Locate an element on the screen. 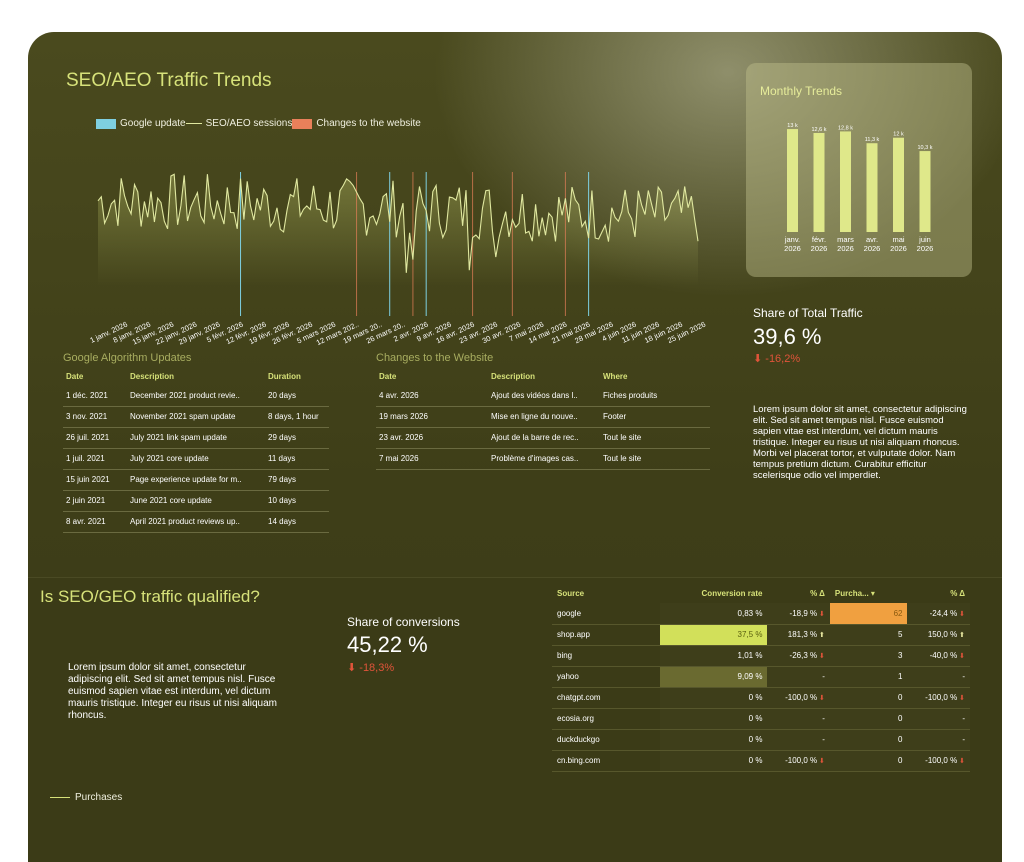 The image size is (1024, 862). bar-data-label: 13 k is located at coordinates (792, 126).